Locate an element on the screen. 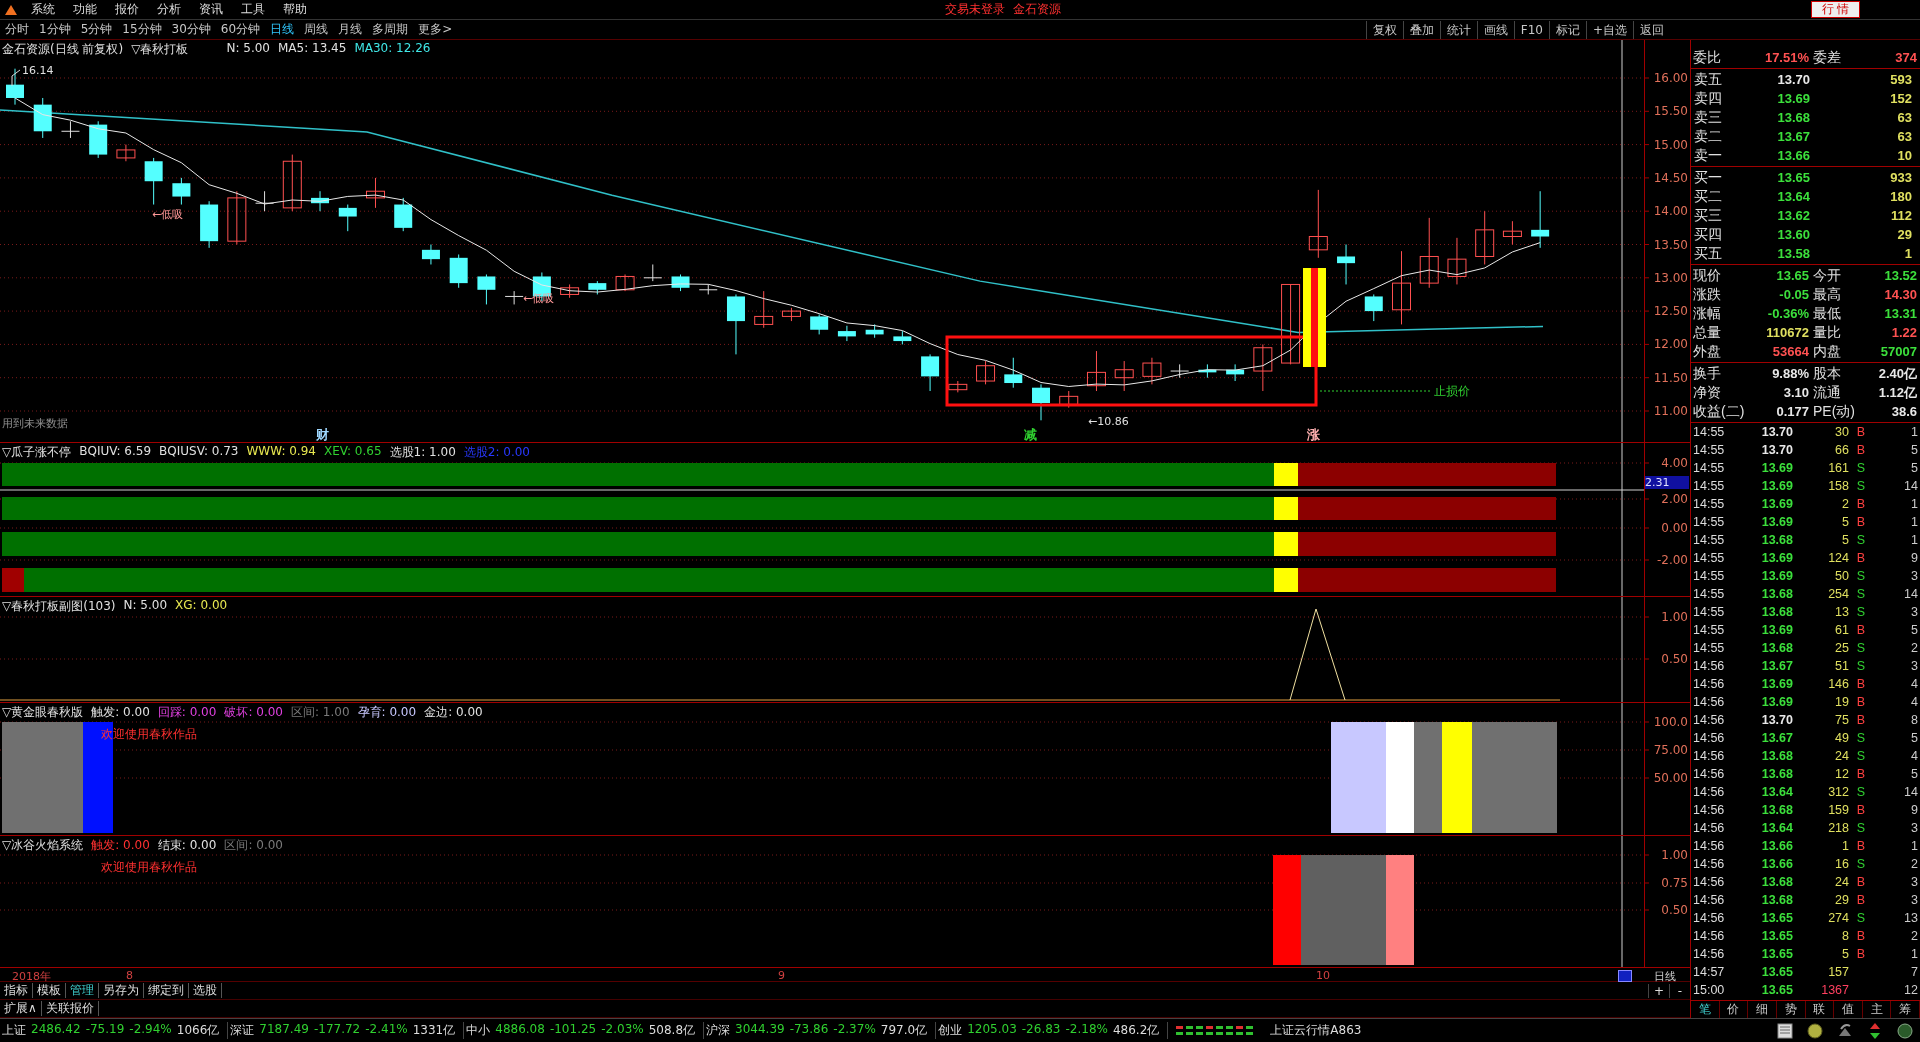 The image size is (1920, 1042). toolbar-button: F10 is located at coordinates (1531, 29).